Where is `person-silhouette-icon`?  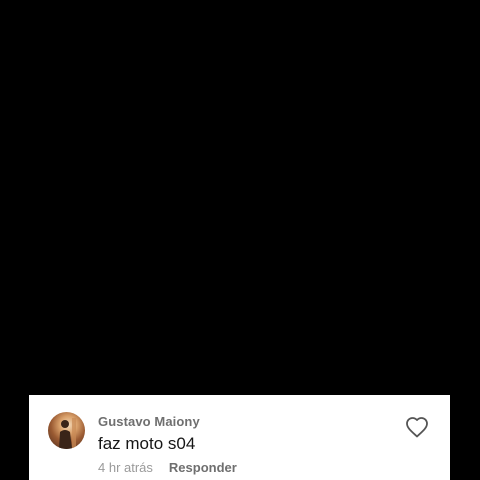 person-silhouette-icon is located at coordinates (67, 433).